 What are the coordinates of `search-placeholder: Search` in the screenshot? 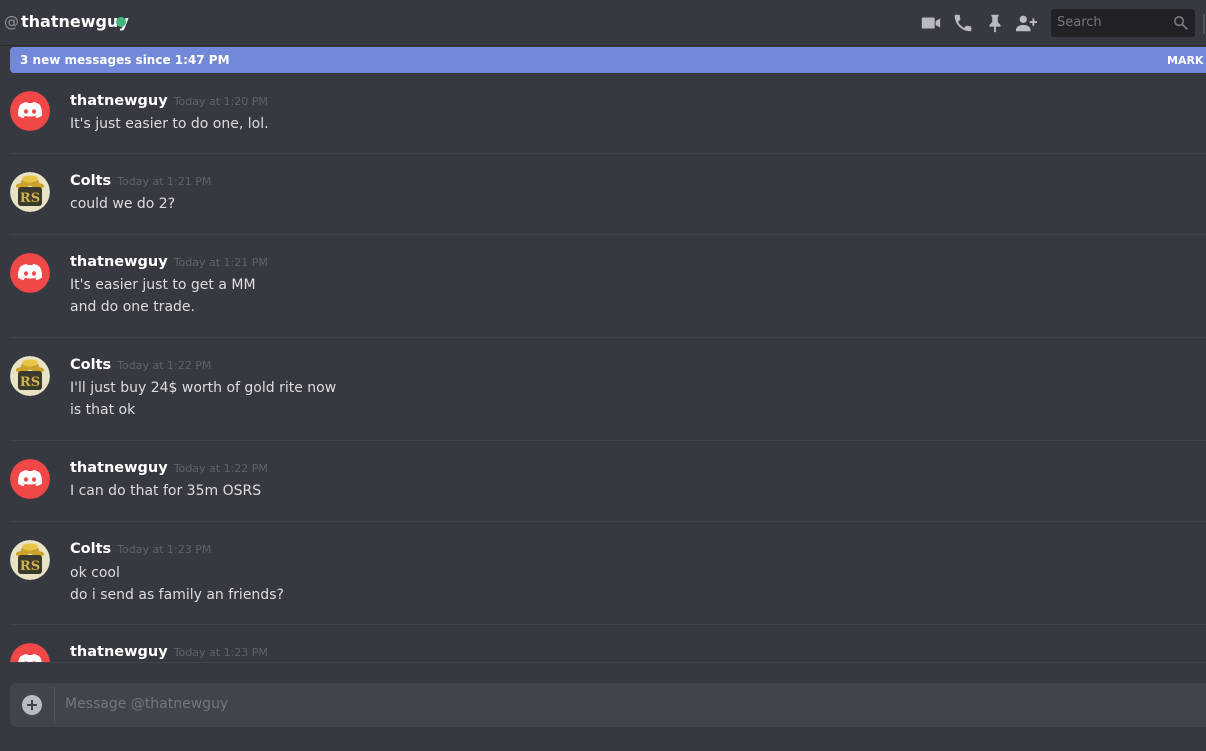 It's located at (1079, 22).